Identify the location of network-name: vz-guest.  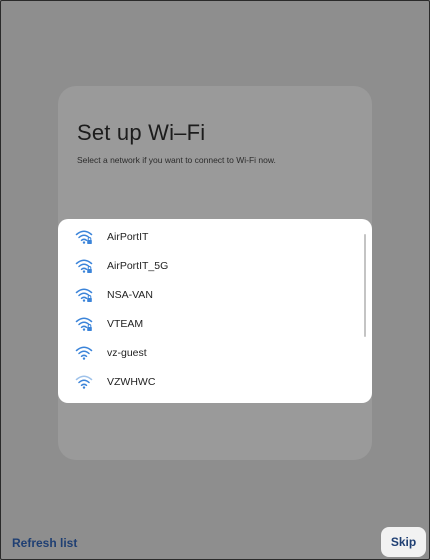
(127, 353).